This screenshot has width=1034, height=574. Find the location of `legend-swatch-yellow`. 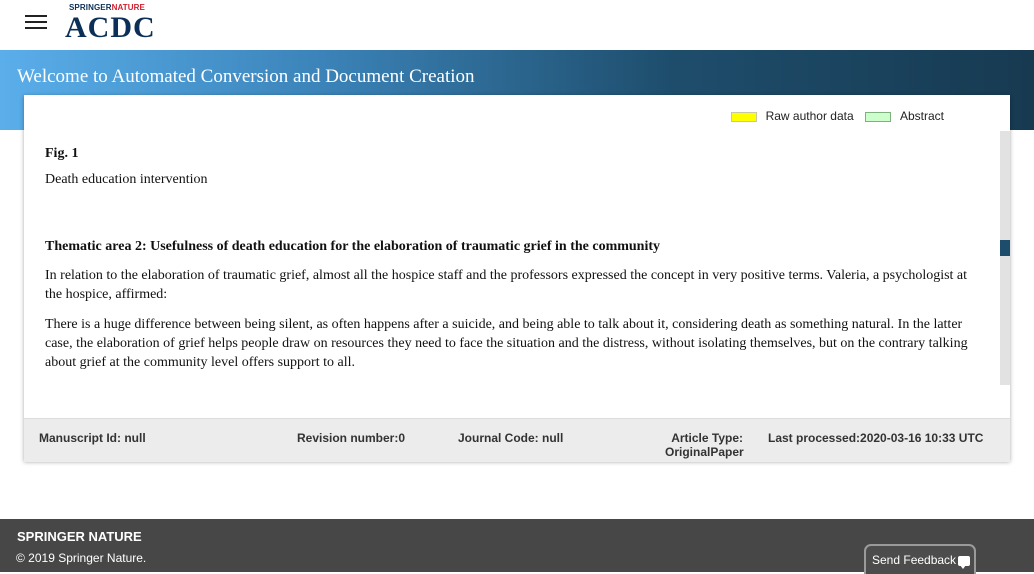

legend-swatch-yellow is located at coordinates (743, 116).